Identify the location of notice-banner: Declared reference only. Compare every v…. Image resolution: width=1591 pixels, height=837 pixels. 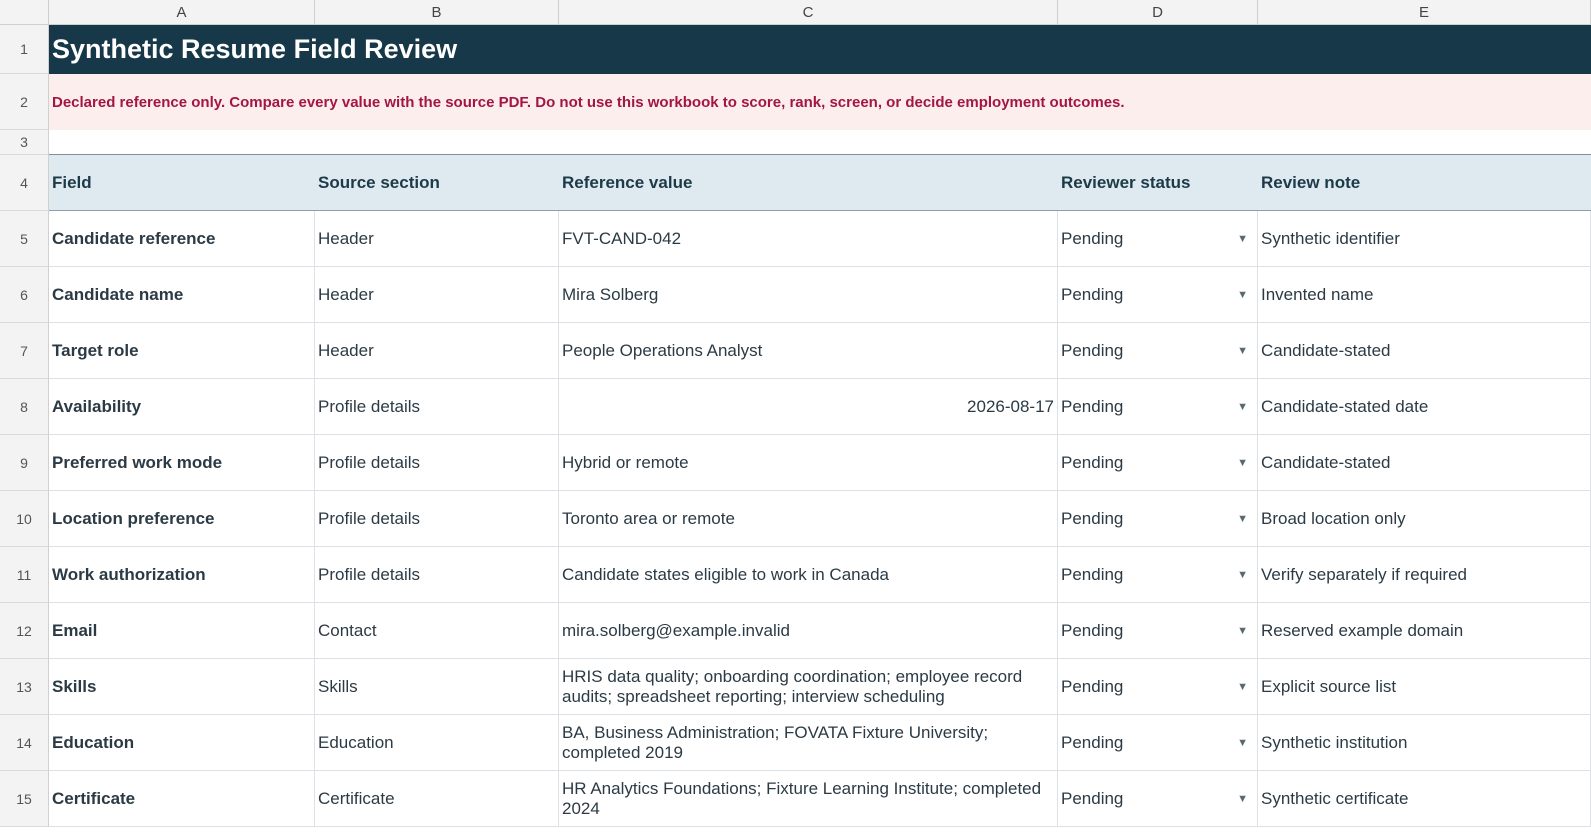
(820, 102).